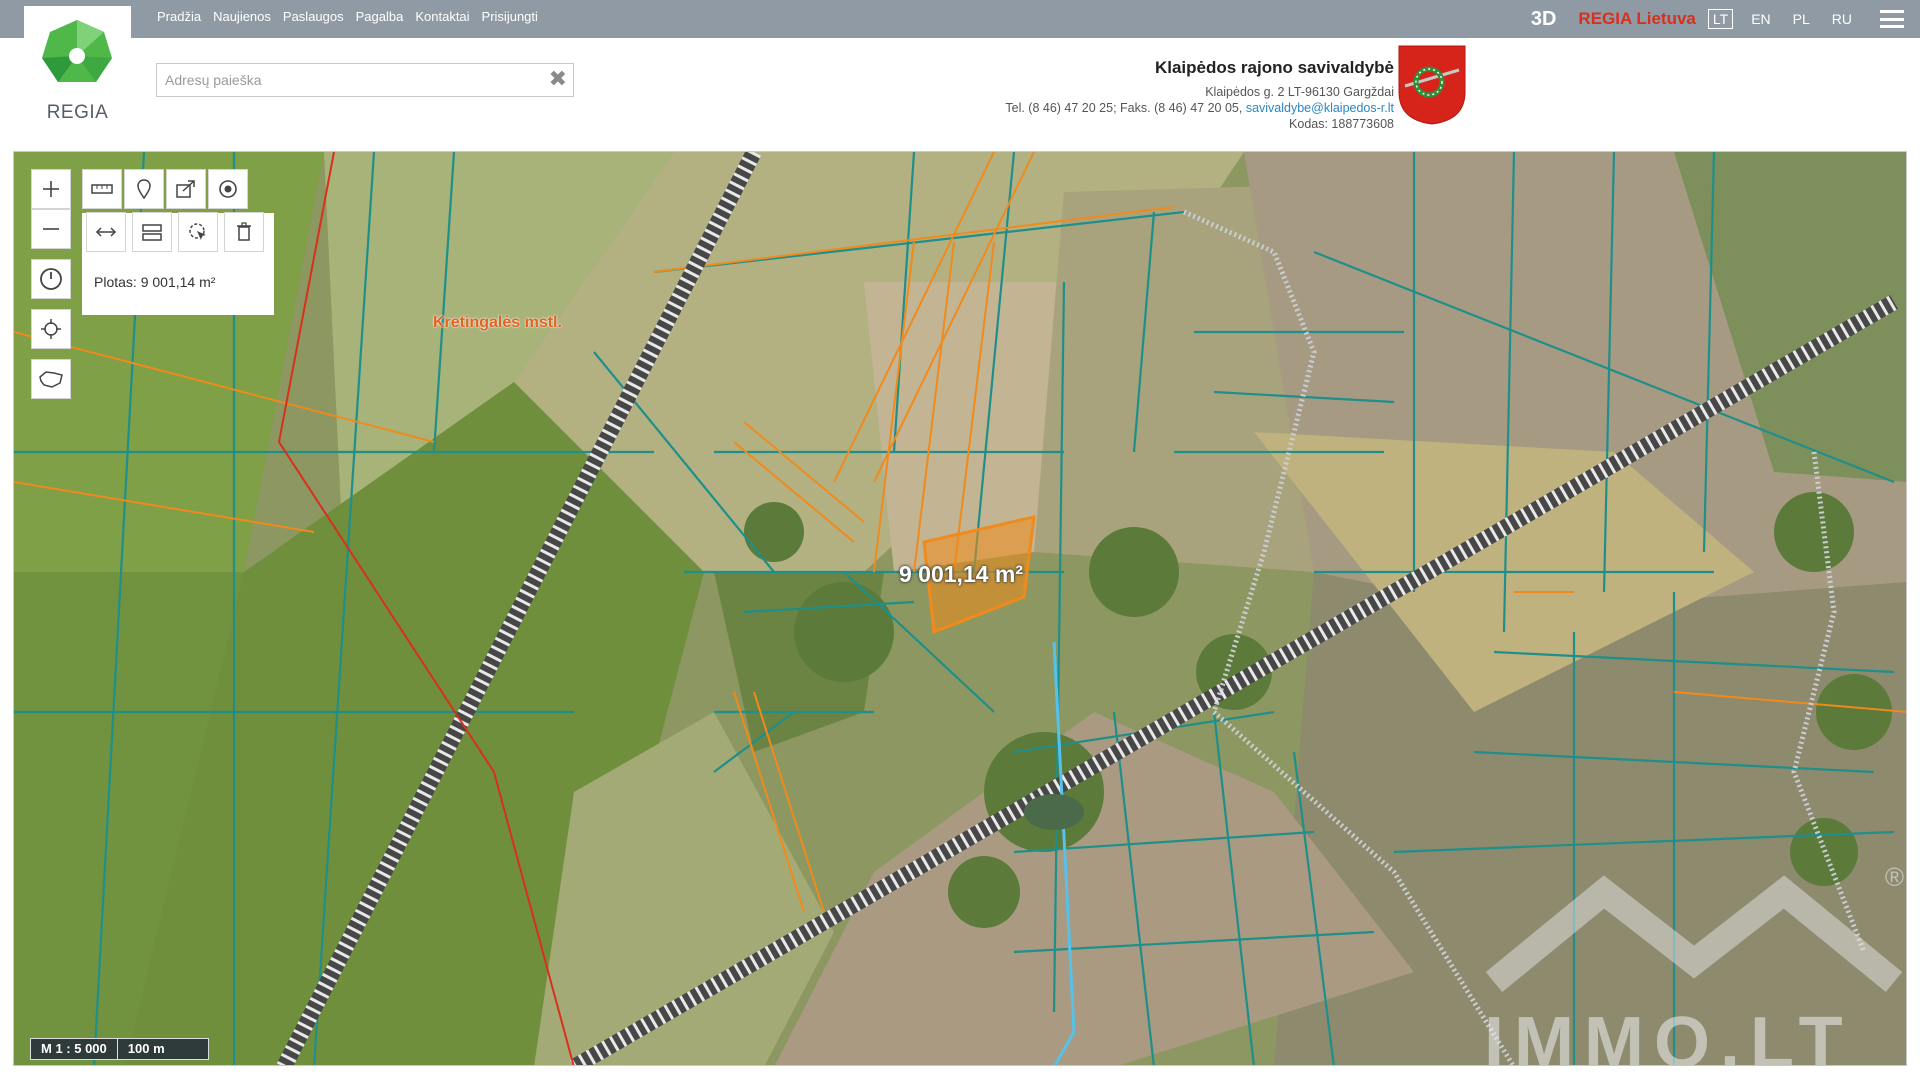 The width and height of the screenshot is (1920, 1080). I want to click on full-extent-button, so click(51, 379).